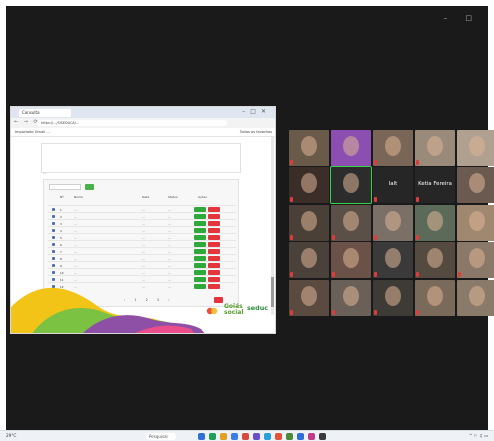 The height and width of the screenshot is (441, 494). I want to click on browser-window-controls: –□✕, so click(256, 111).